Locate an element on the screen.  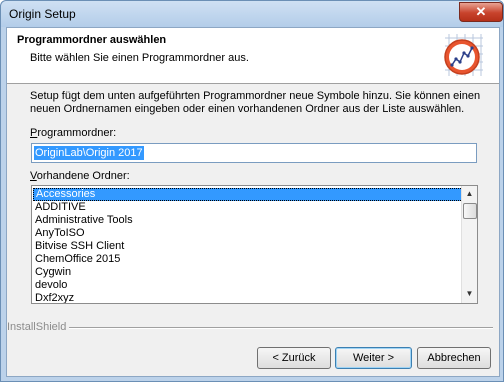
list-item: Dxf2xyz is located at coordinates (247, 297).